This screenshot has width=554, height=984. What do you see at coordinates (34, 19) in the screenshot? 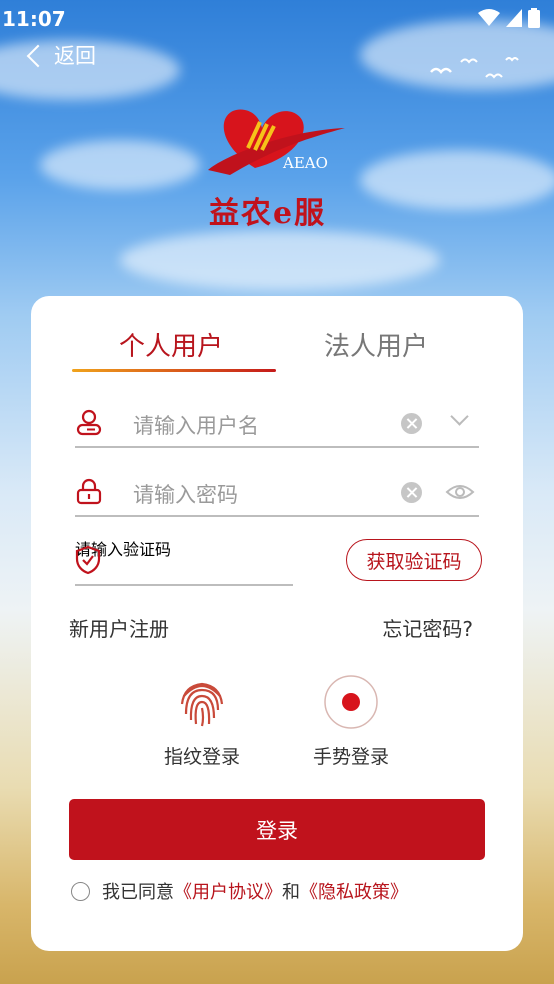
I see `status-time: 11:07` at bounding box center [34, 19].